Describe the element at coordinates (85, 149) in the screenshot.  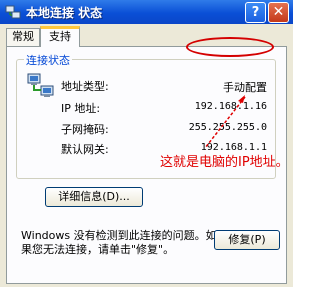
I see `default-gateway-label: 默认网关:` at that location.